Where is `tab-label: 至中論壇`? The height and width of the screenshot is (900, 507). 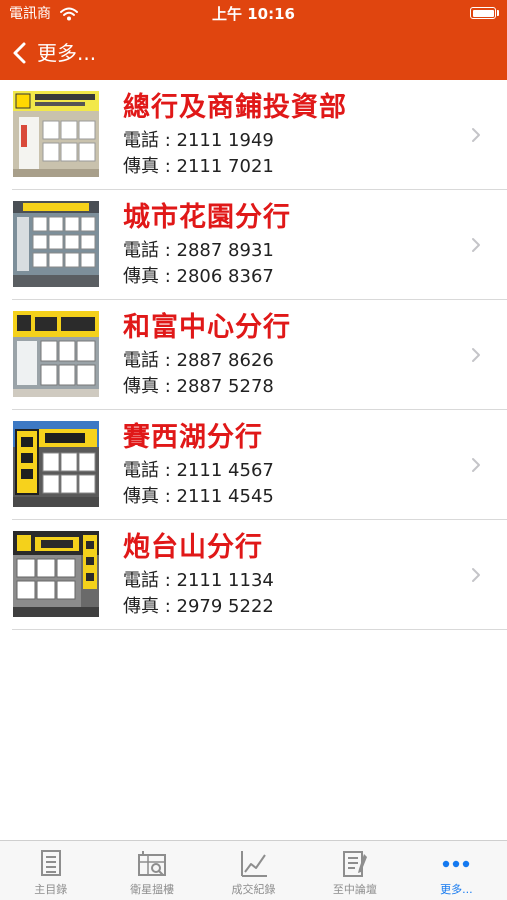
tab-label: 至中論壇 is located at coordinates (354, 889).